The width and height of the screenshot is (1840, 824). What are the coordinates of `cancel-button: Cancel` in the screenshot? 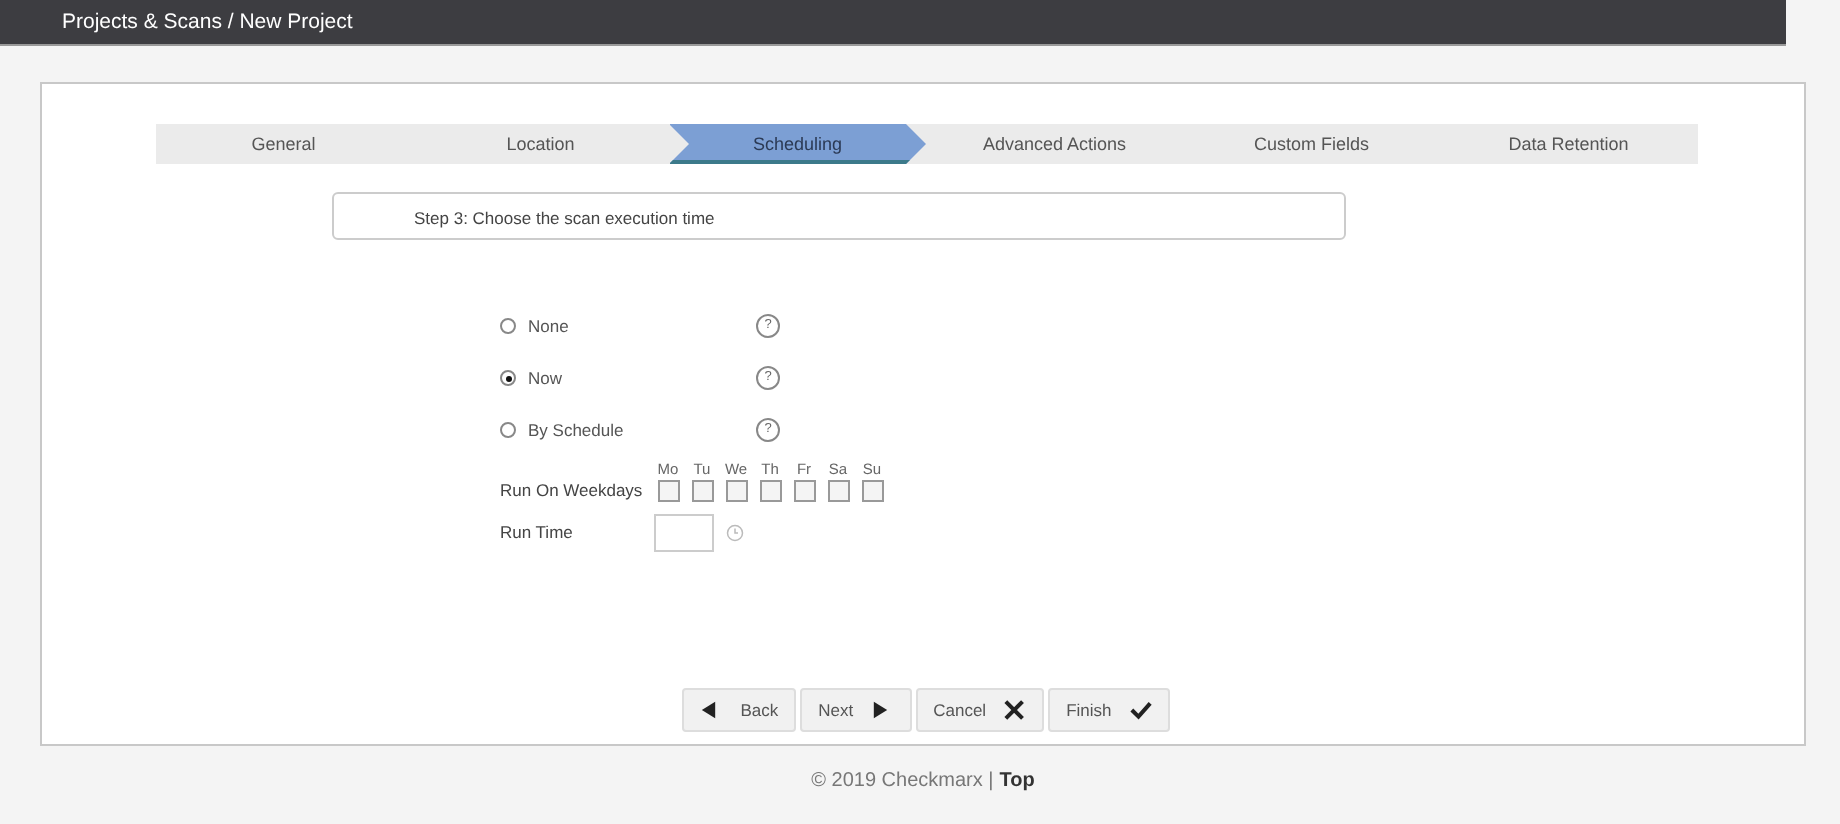 It's located at (980, 710).